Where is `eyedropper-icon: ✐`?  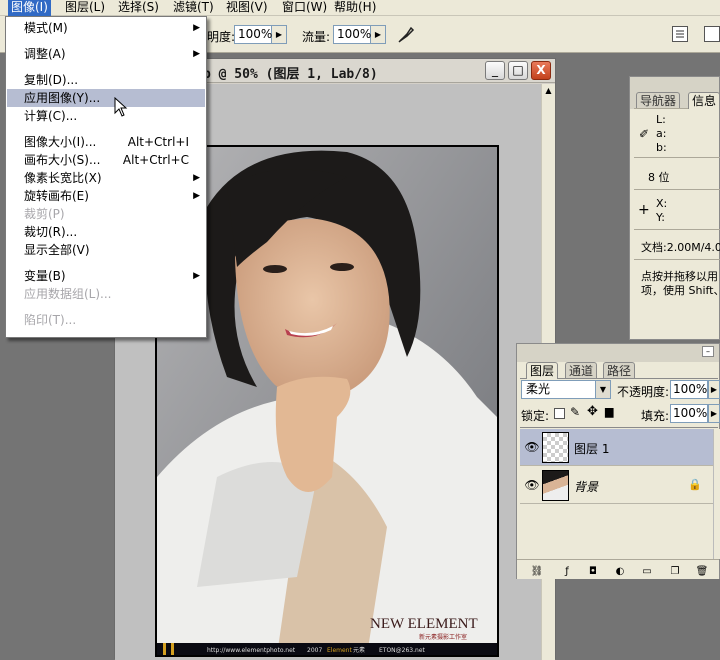
eyedropper-icon: ✐ is located at coordinates (644, 134).